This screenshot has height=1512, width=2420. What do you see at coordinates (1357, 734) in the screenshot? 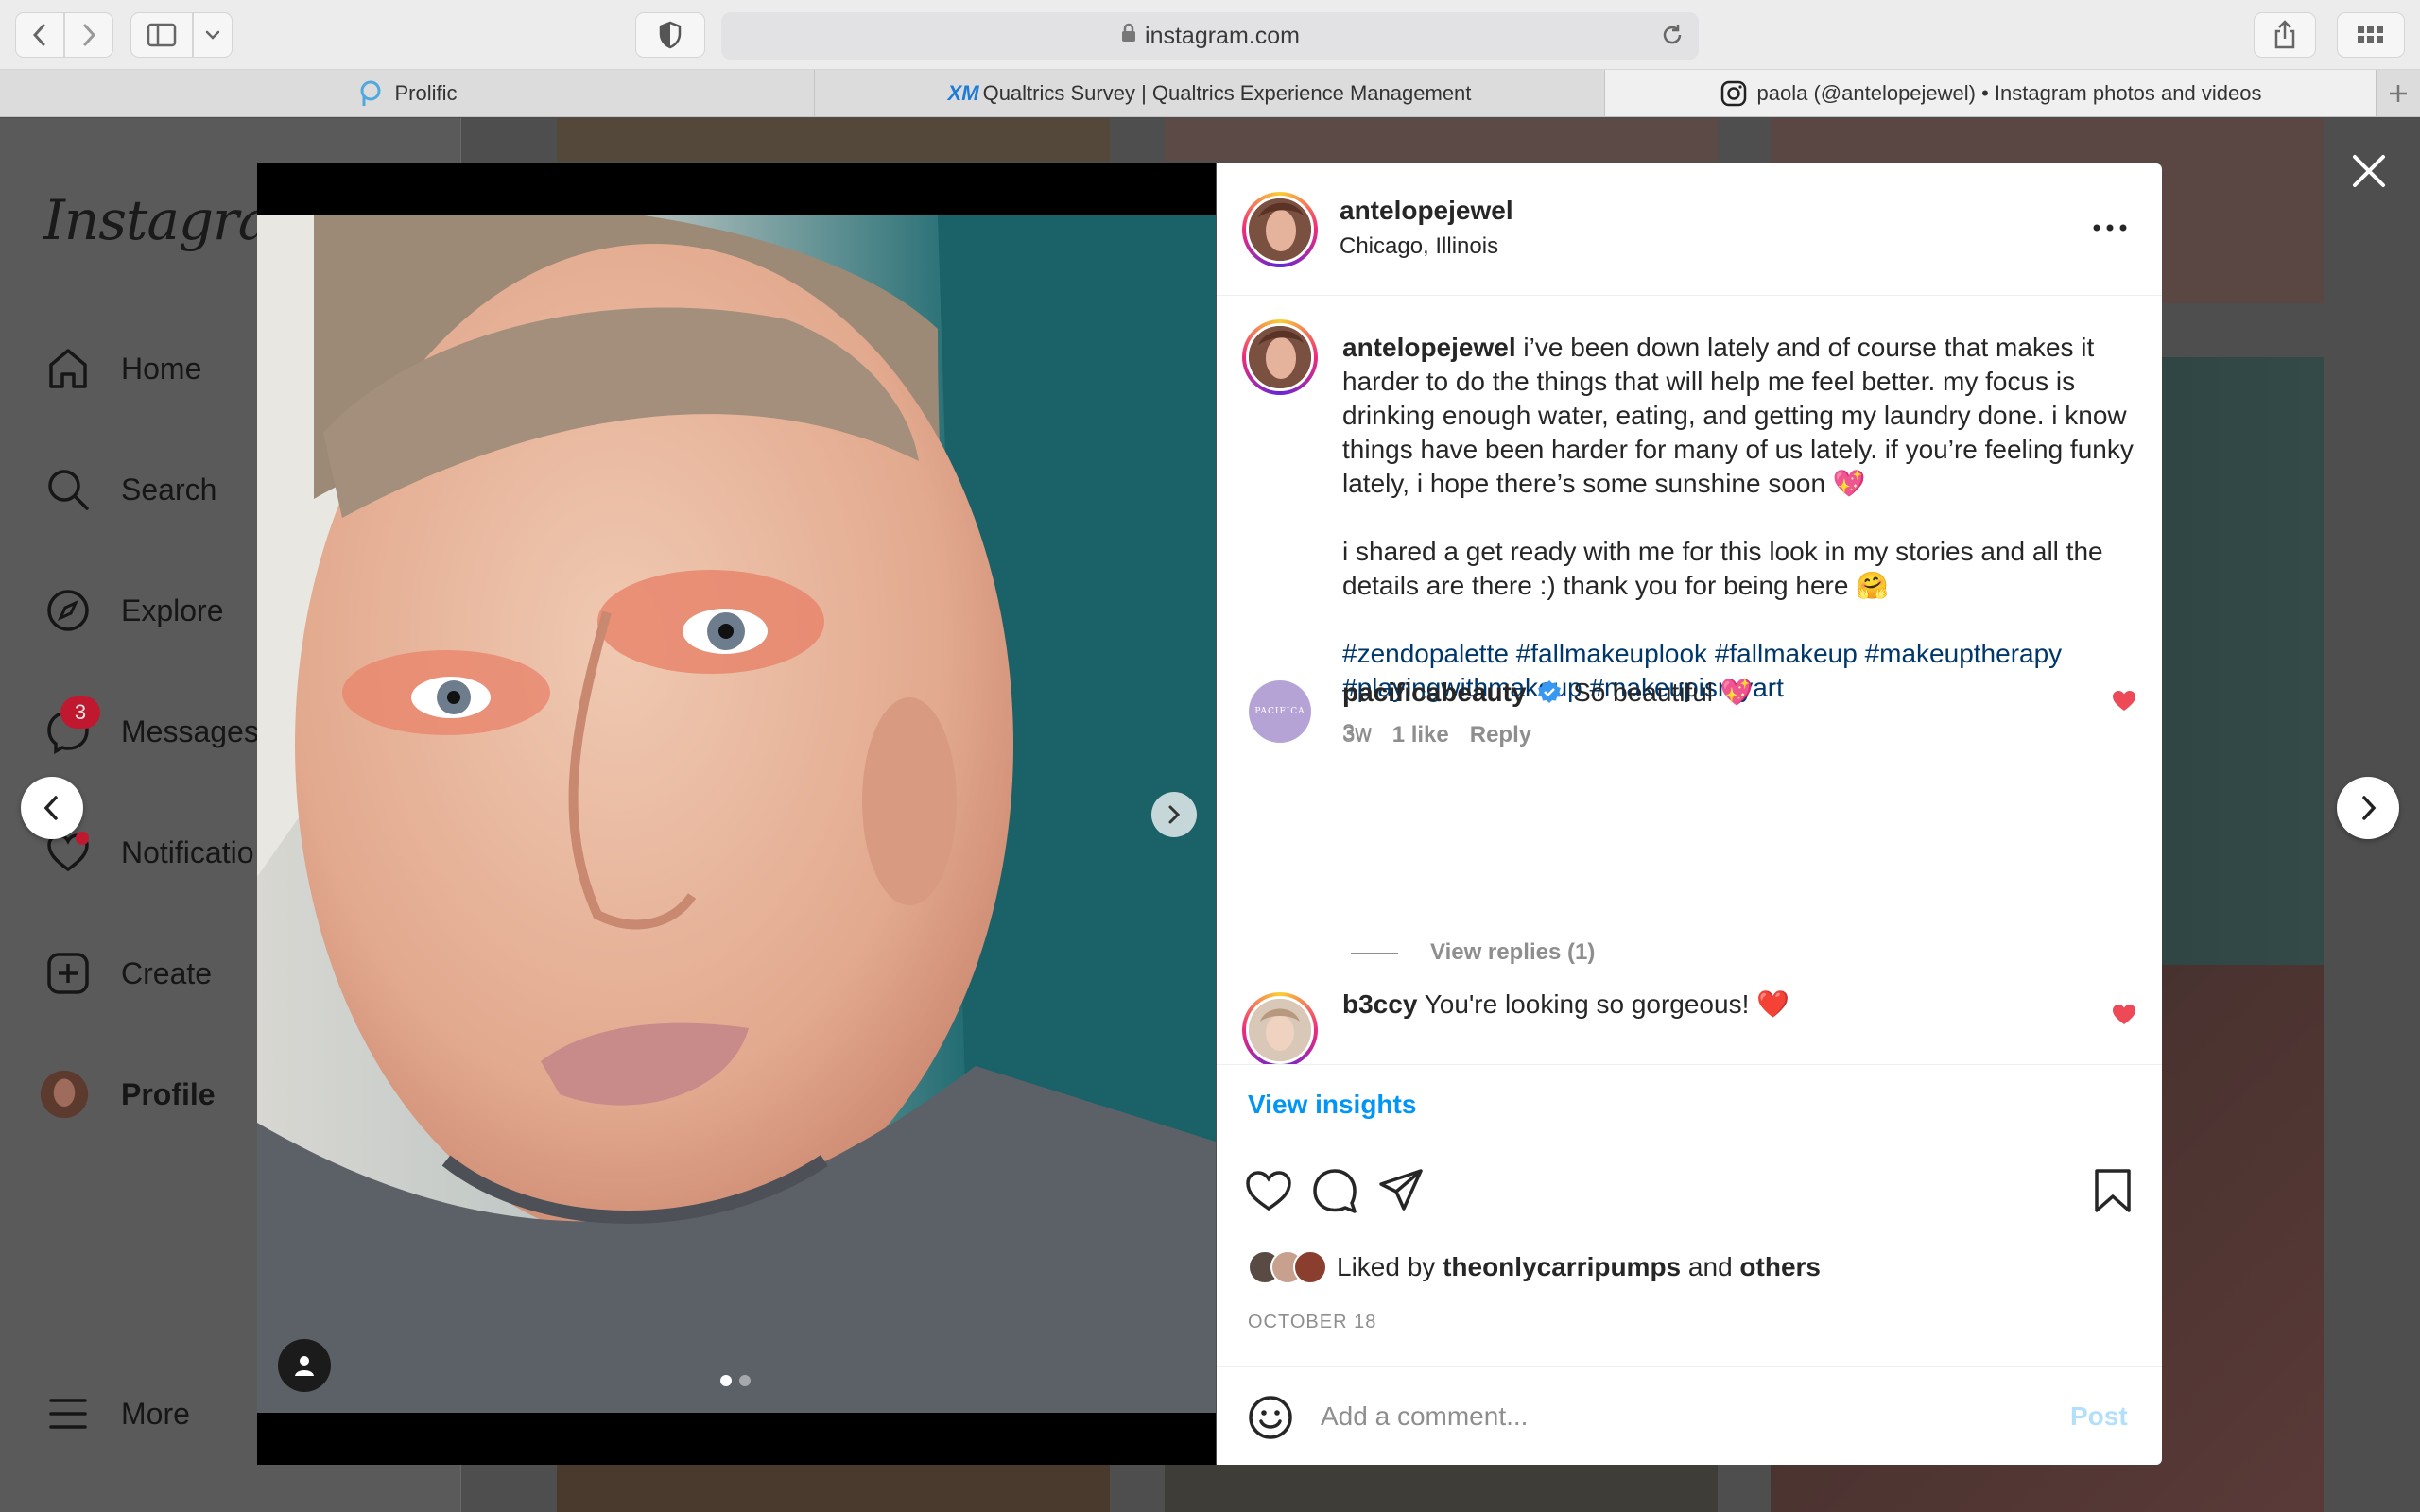
I see `comment-age: 3w` at bounding box center [1357, 734].